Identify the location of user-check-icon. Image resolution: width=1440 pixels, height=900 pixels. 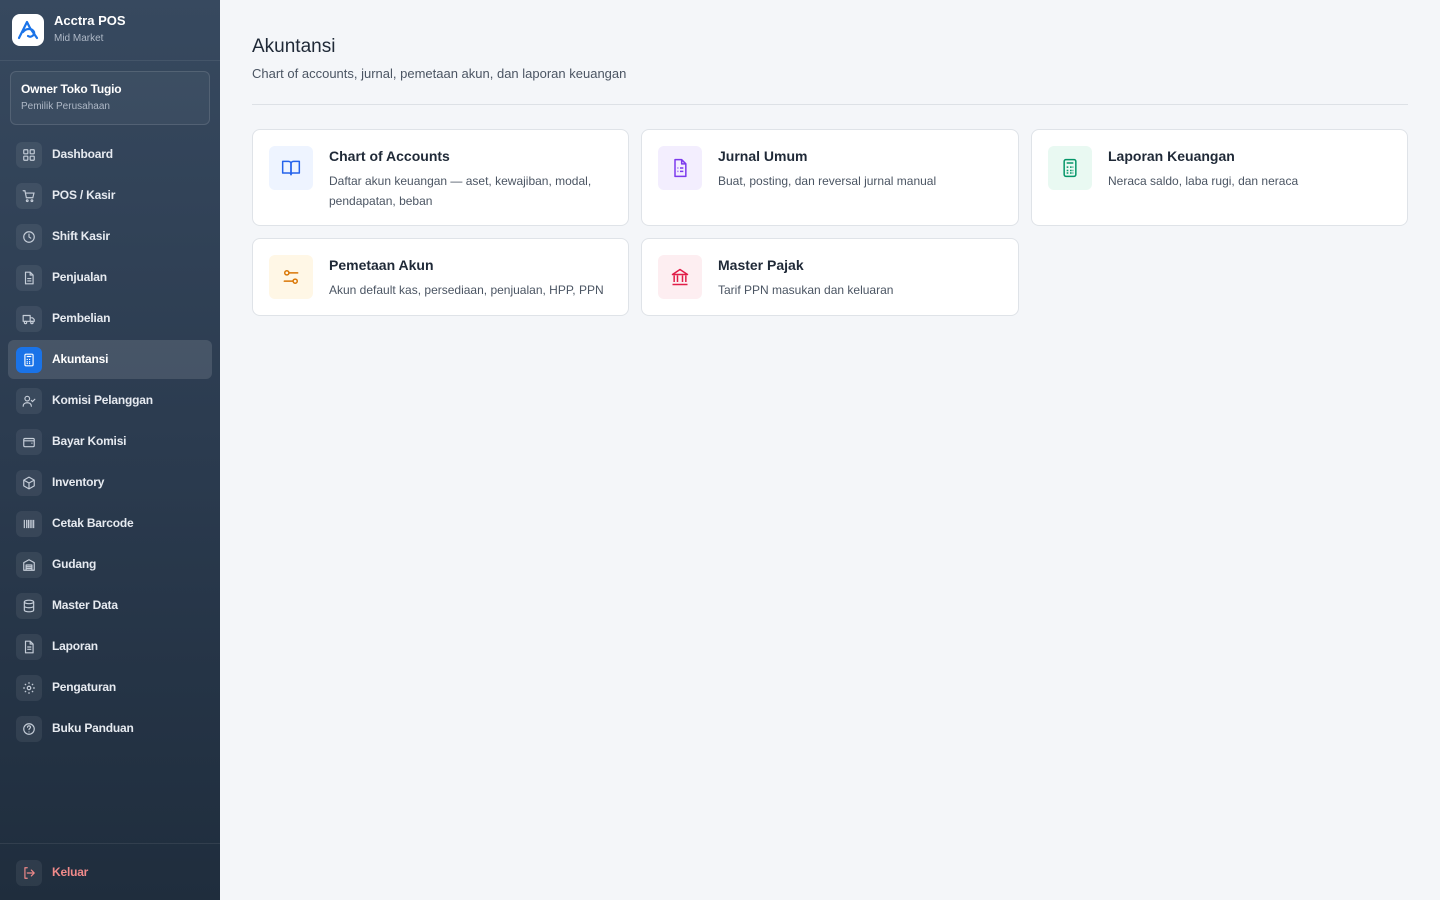
(29, 401).